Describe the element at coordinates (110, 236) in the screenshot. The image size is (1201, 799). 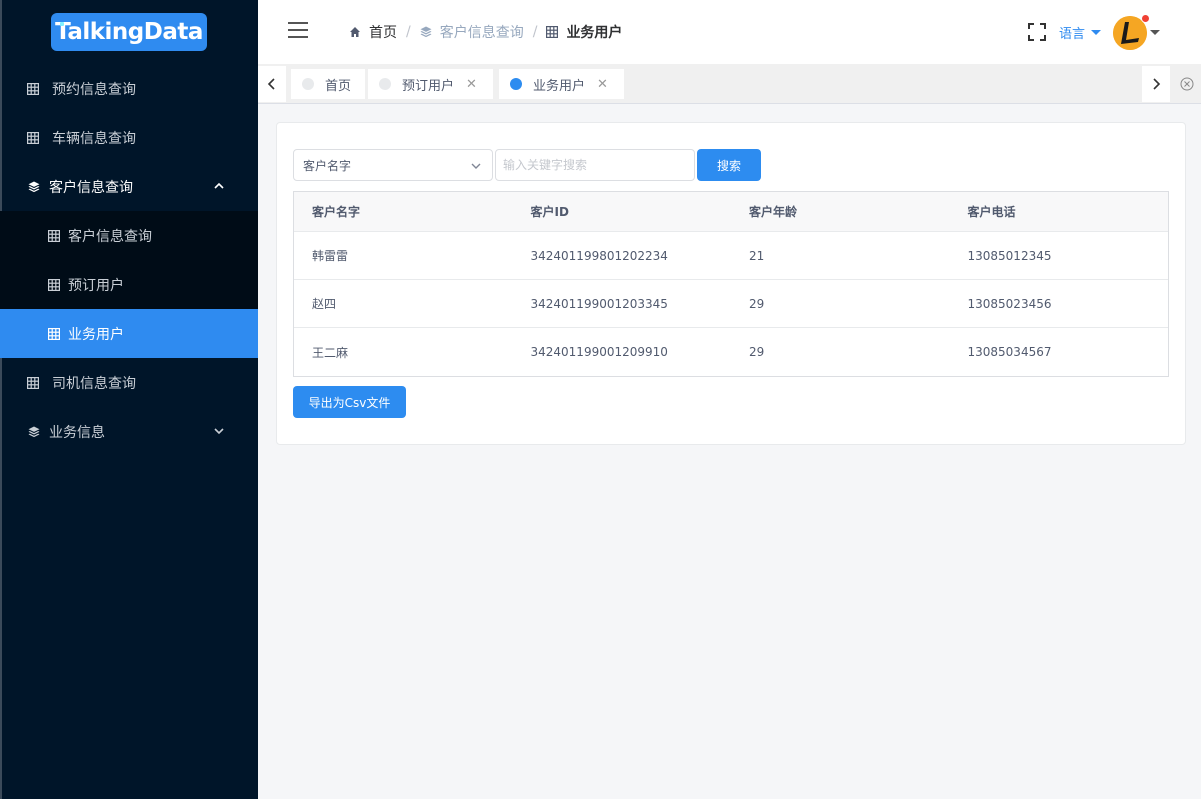
I see `sidebar-item-label: 客户信息查询` at that location.